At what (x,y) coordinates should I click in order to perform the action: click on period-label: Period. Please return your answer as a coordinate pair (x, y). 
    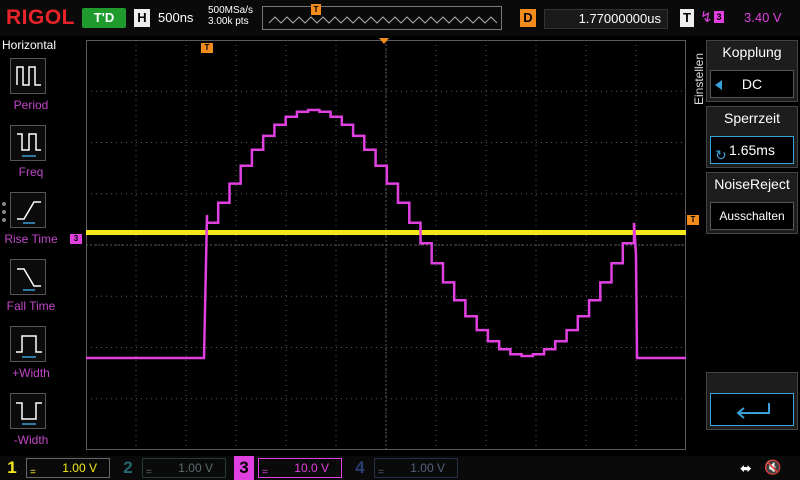
    Looking at the image, I should click on (31, 105).